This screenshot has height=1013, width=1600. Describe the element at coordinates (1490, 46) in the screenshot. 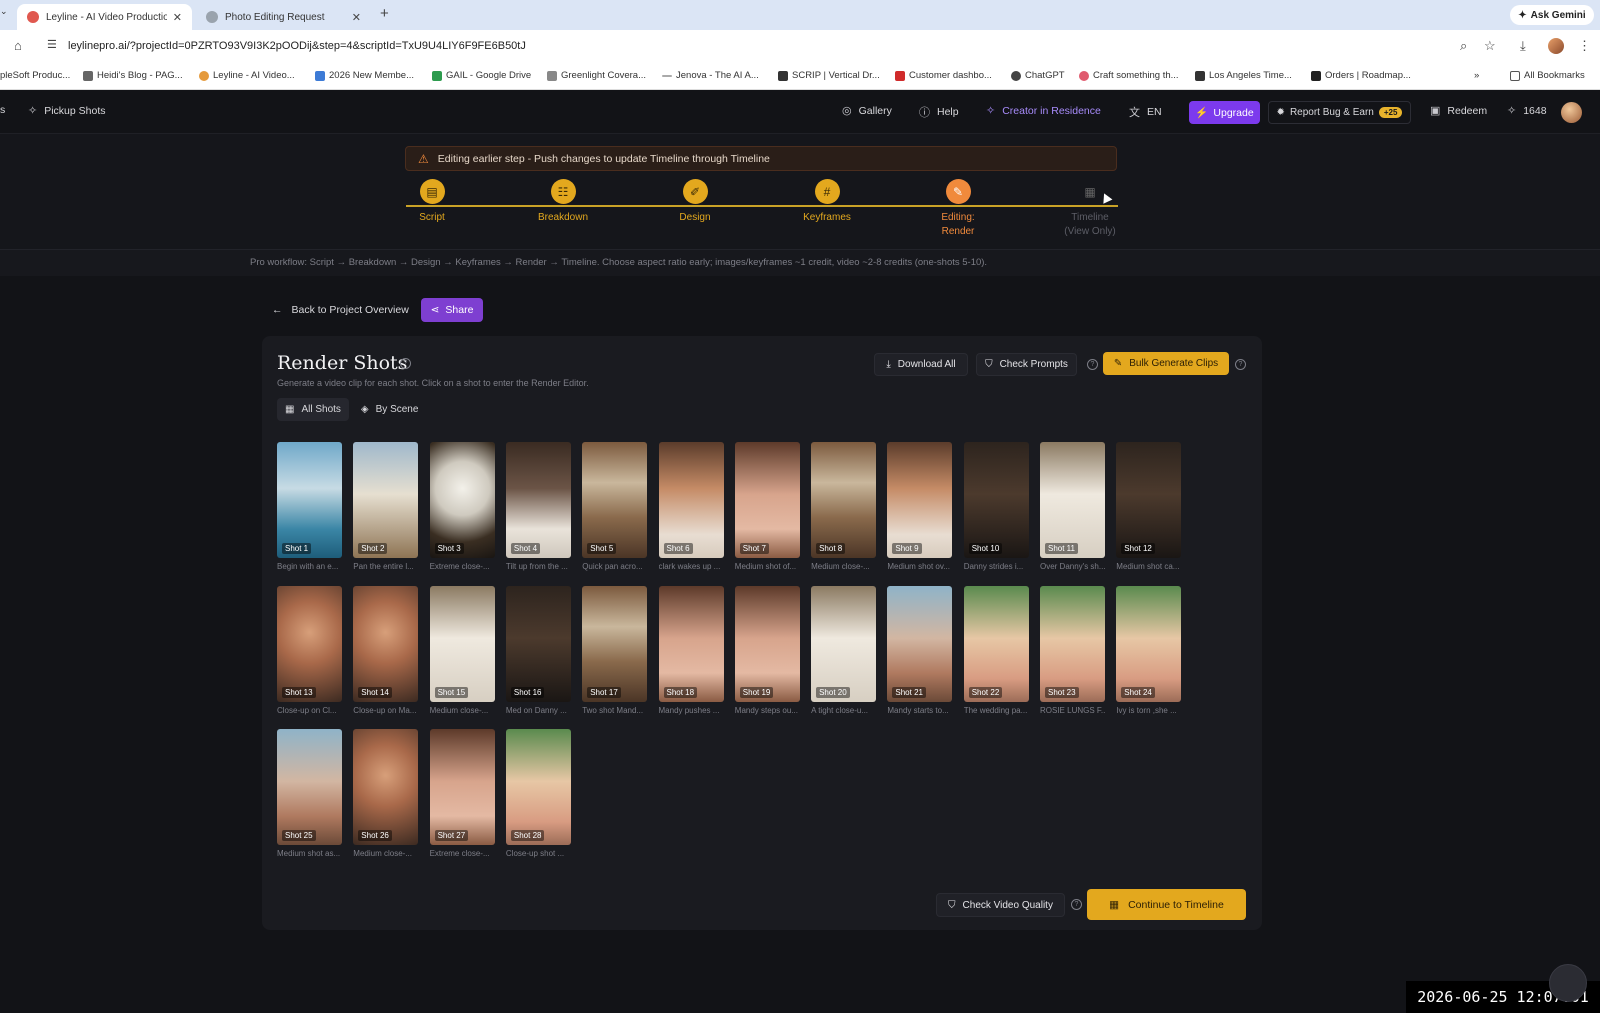

I see `bookmark-star-icon: ☆` at that location.